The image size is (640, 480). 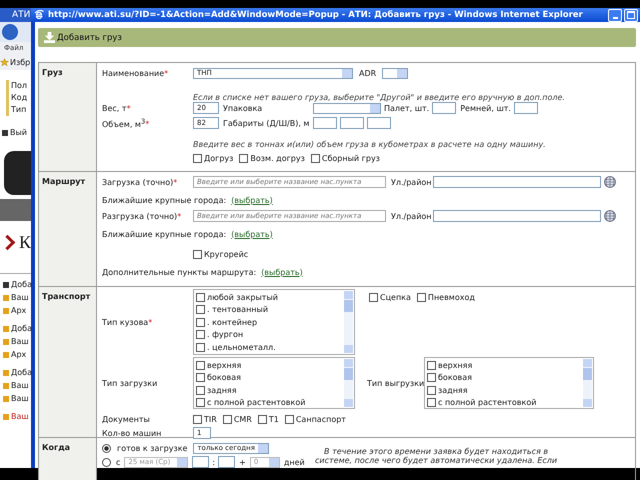 What do you see at coordinates (118, 462) in the screenshot?
I see `radio-label: с` at bounding box center [118, 462].